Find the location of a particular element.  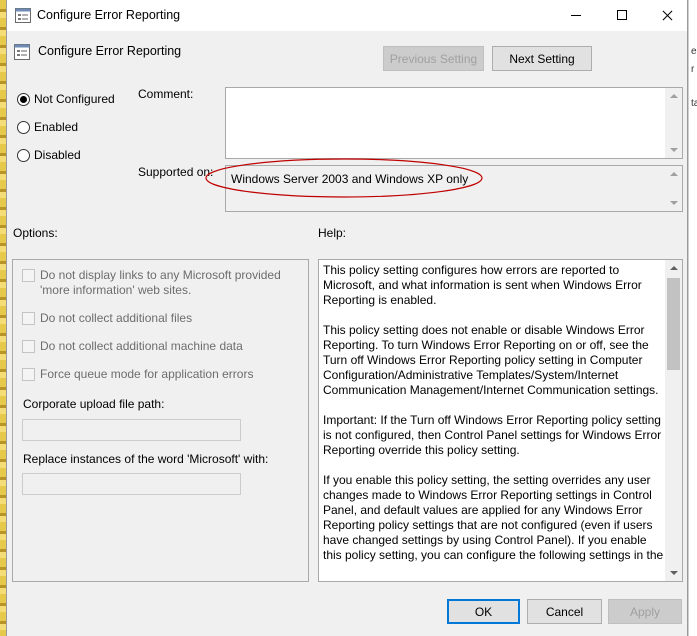

replace-microsoft-input is located at coordinates (131, 484).